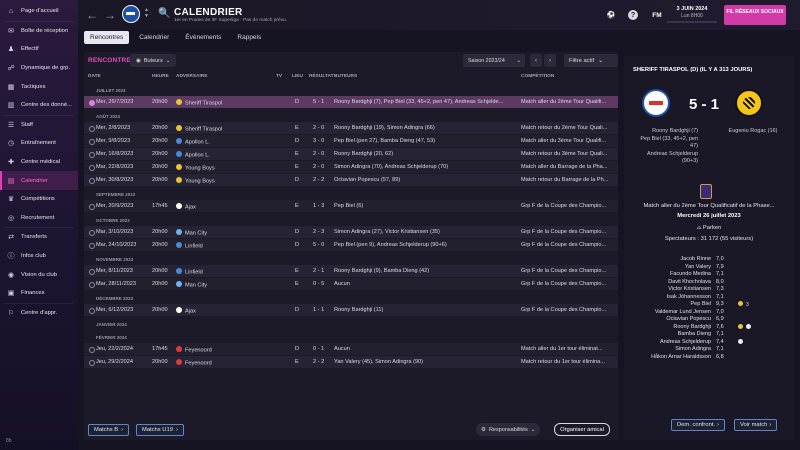 The width and height of the screenshot is (800, 450). I want to click on fixture-icon: ⚽, so click(611, 15).